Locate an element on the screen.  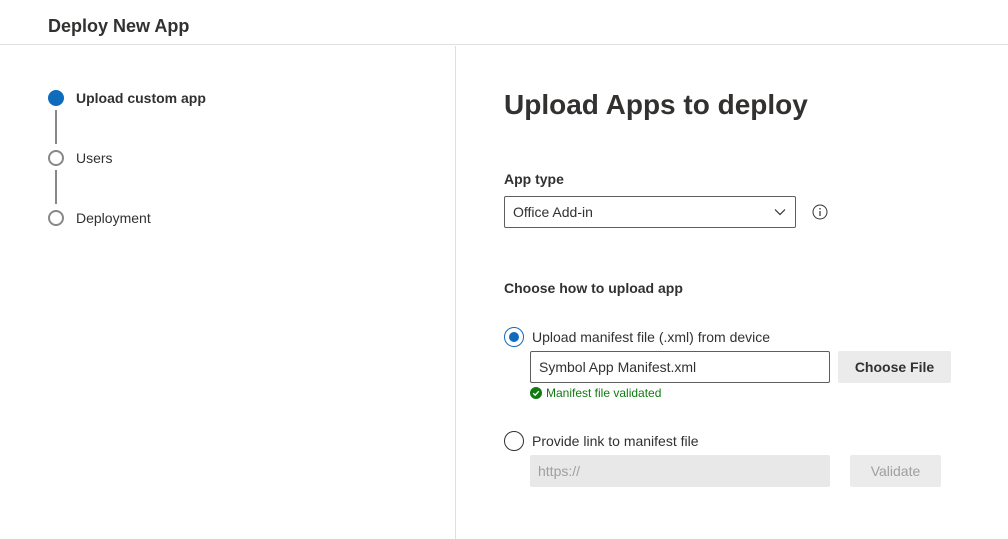
validation-text: Manifest file validated is located at coordinates (604, 393).